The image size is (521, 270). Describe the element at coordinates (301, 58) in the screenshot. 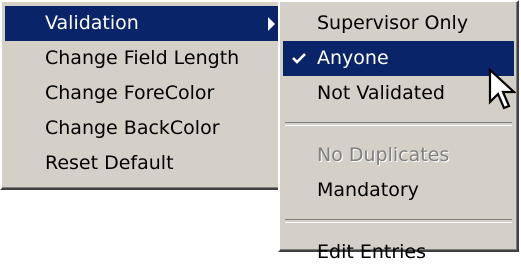

I see `checkmark-icon` at that location.